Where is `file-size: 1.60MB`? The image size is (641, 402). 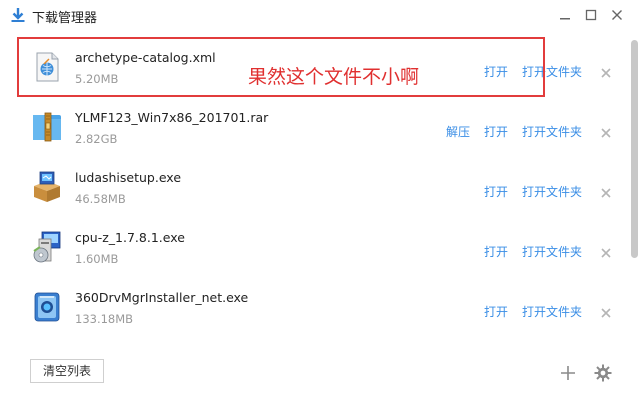 file-size: 1.60MB is located at coordinates (97, 259).